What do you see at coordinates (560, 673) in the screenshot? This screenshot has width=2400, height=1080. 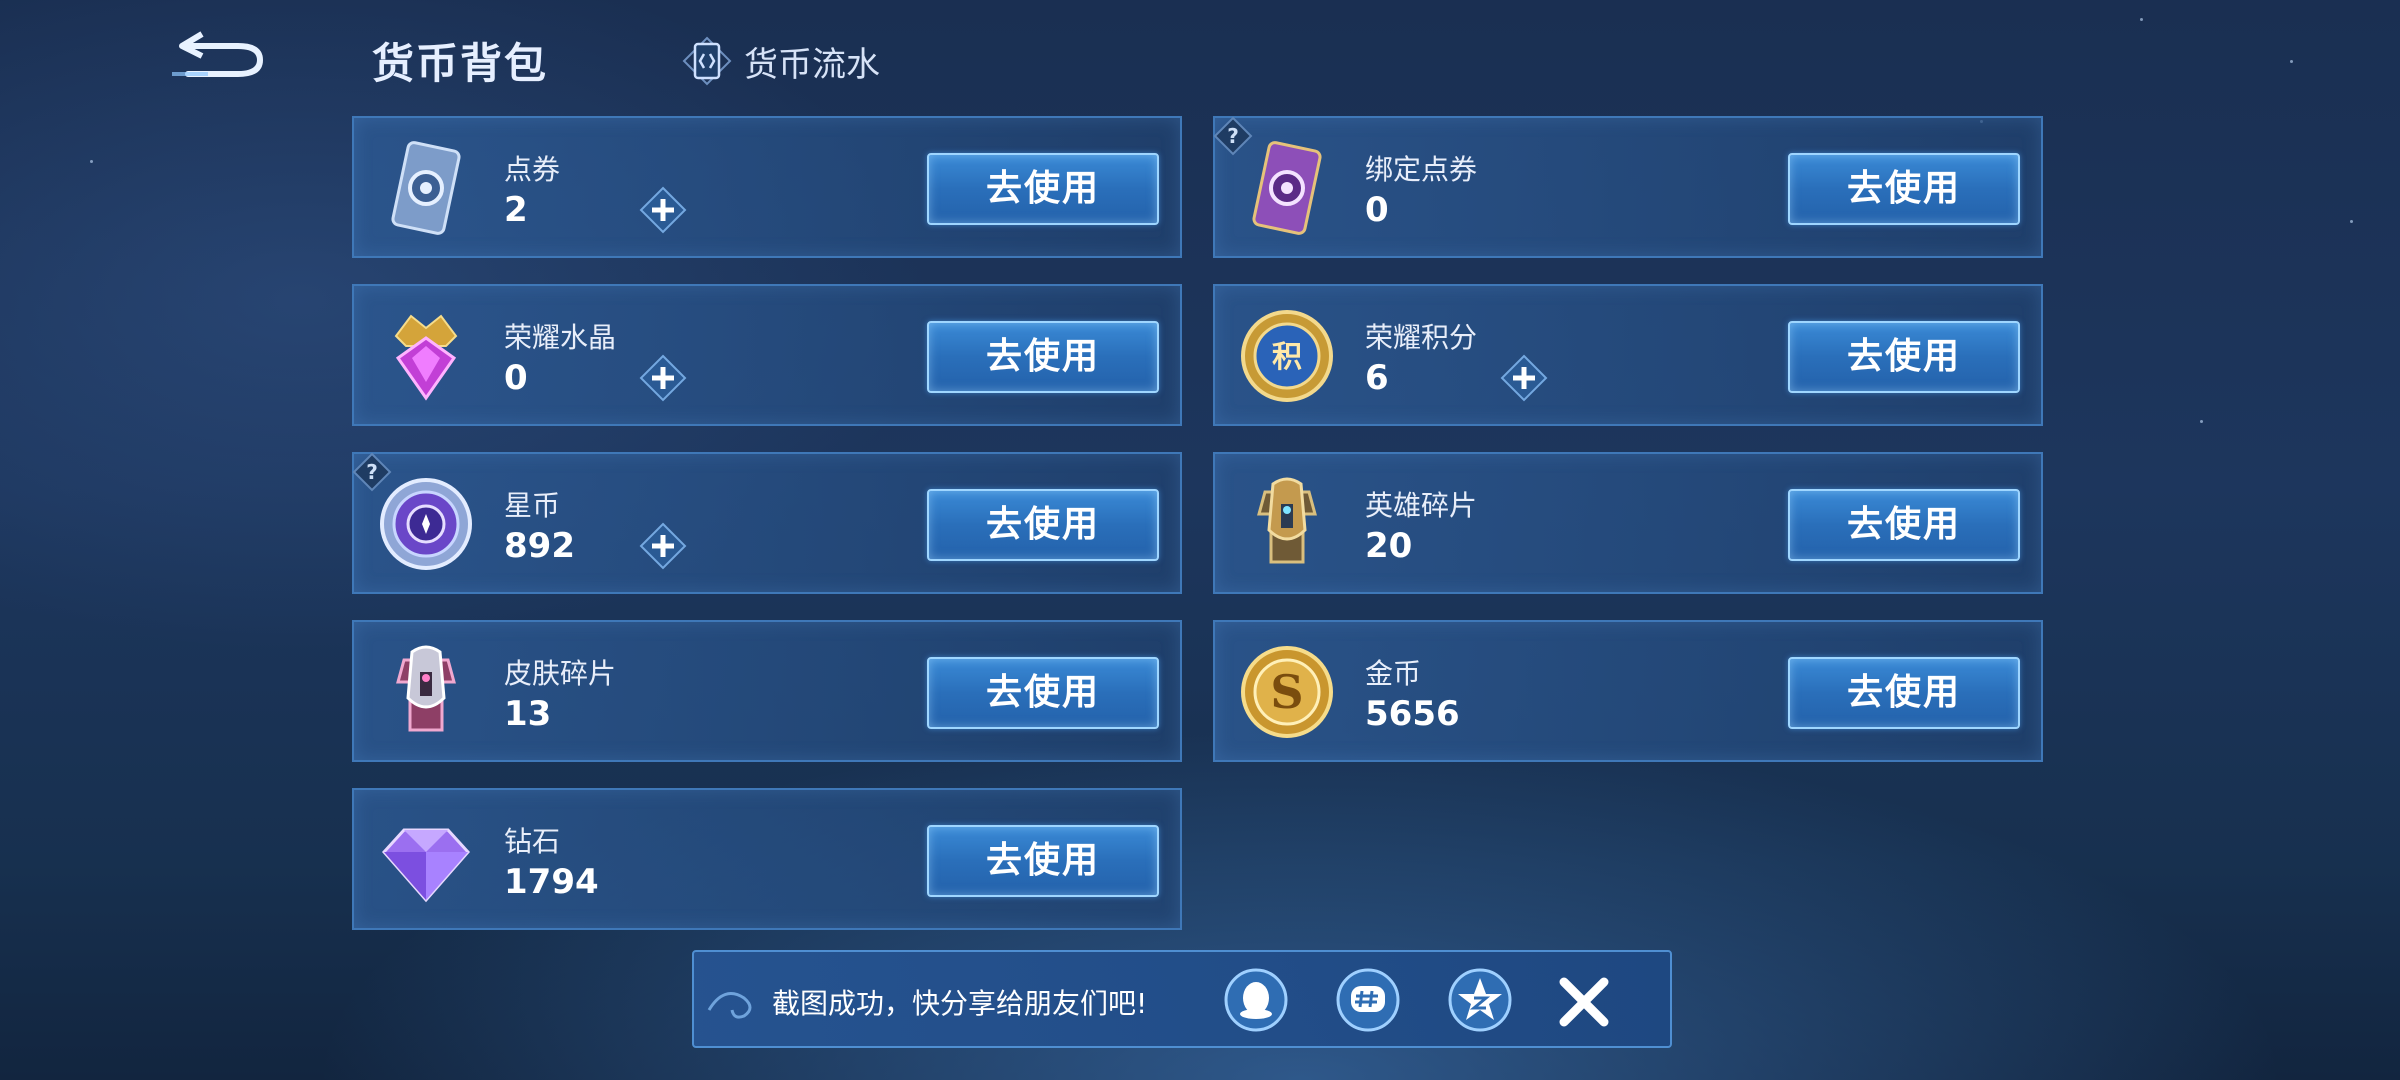 I see `currency-name: 皮肤碎片` at bounding box center [560, 673].